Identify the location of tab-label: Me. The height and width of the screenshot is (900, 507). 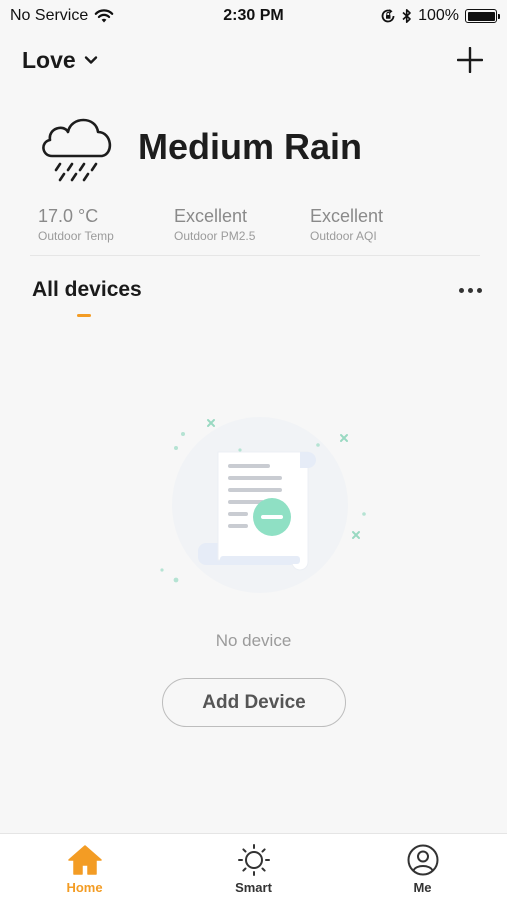
(422, 887).